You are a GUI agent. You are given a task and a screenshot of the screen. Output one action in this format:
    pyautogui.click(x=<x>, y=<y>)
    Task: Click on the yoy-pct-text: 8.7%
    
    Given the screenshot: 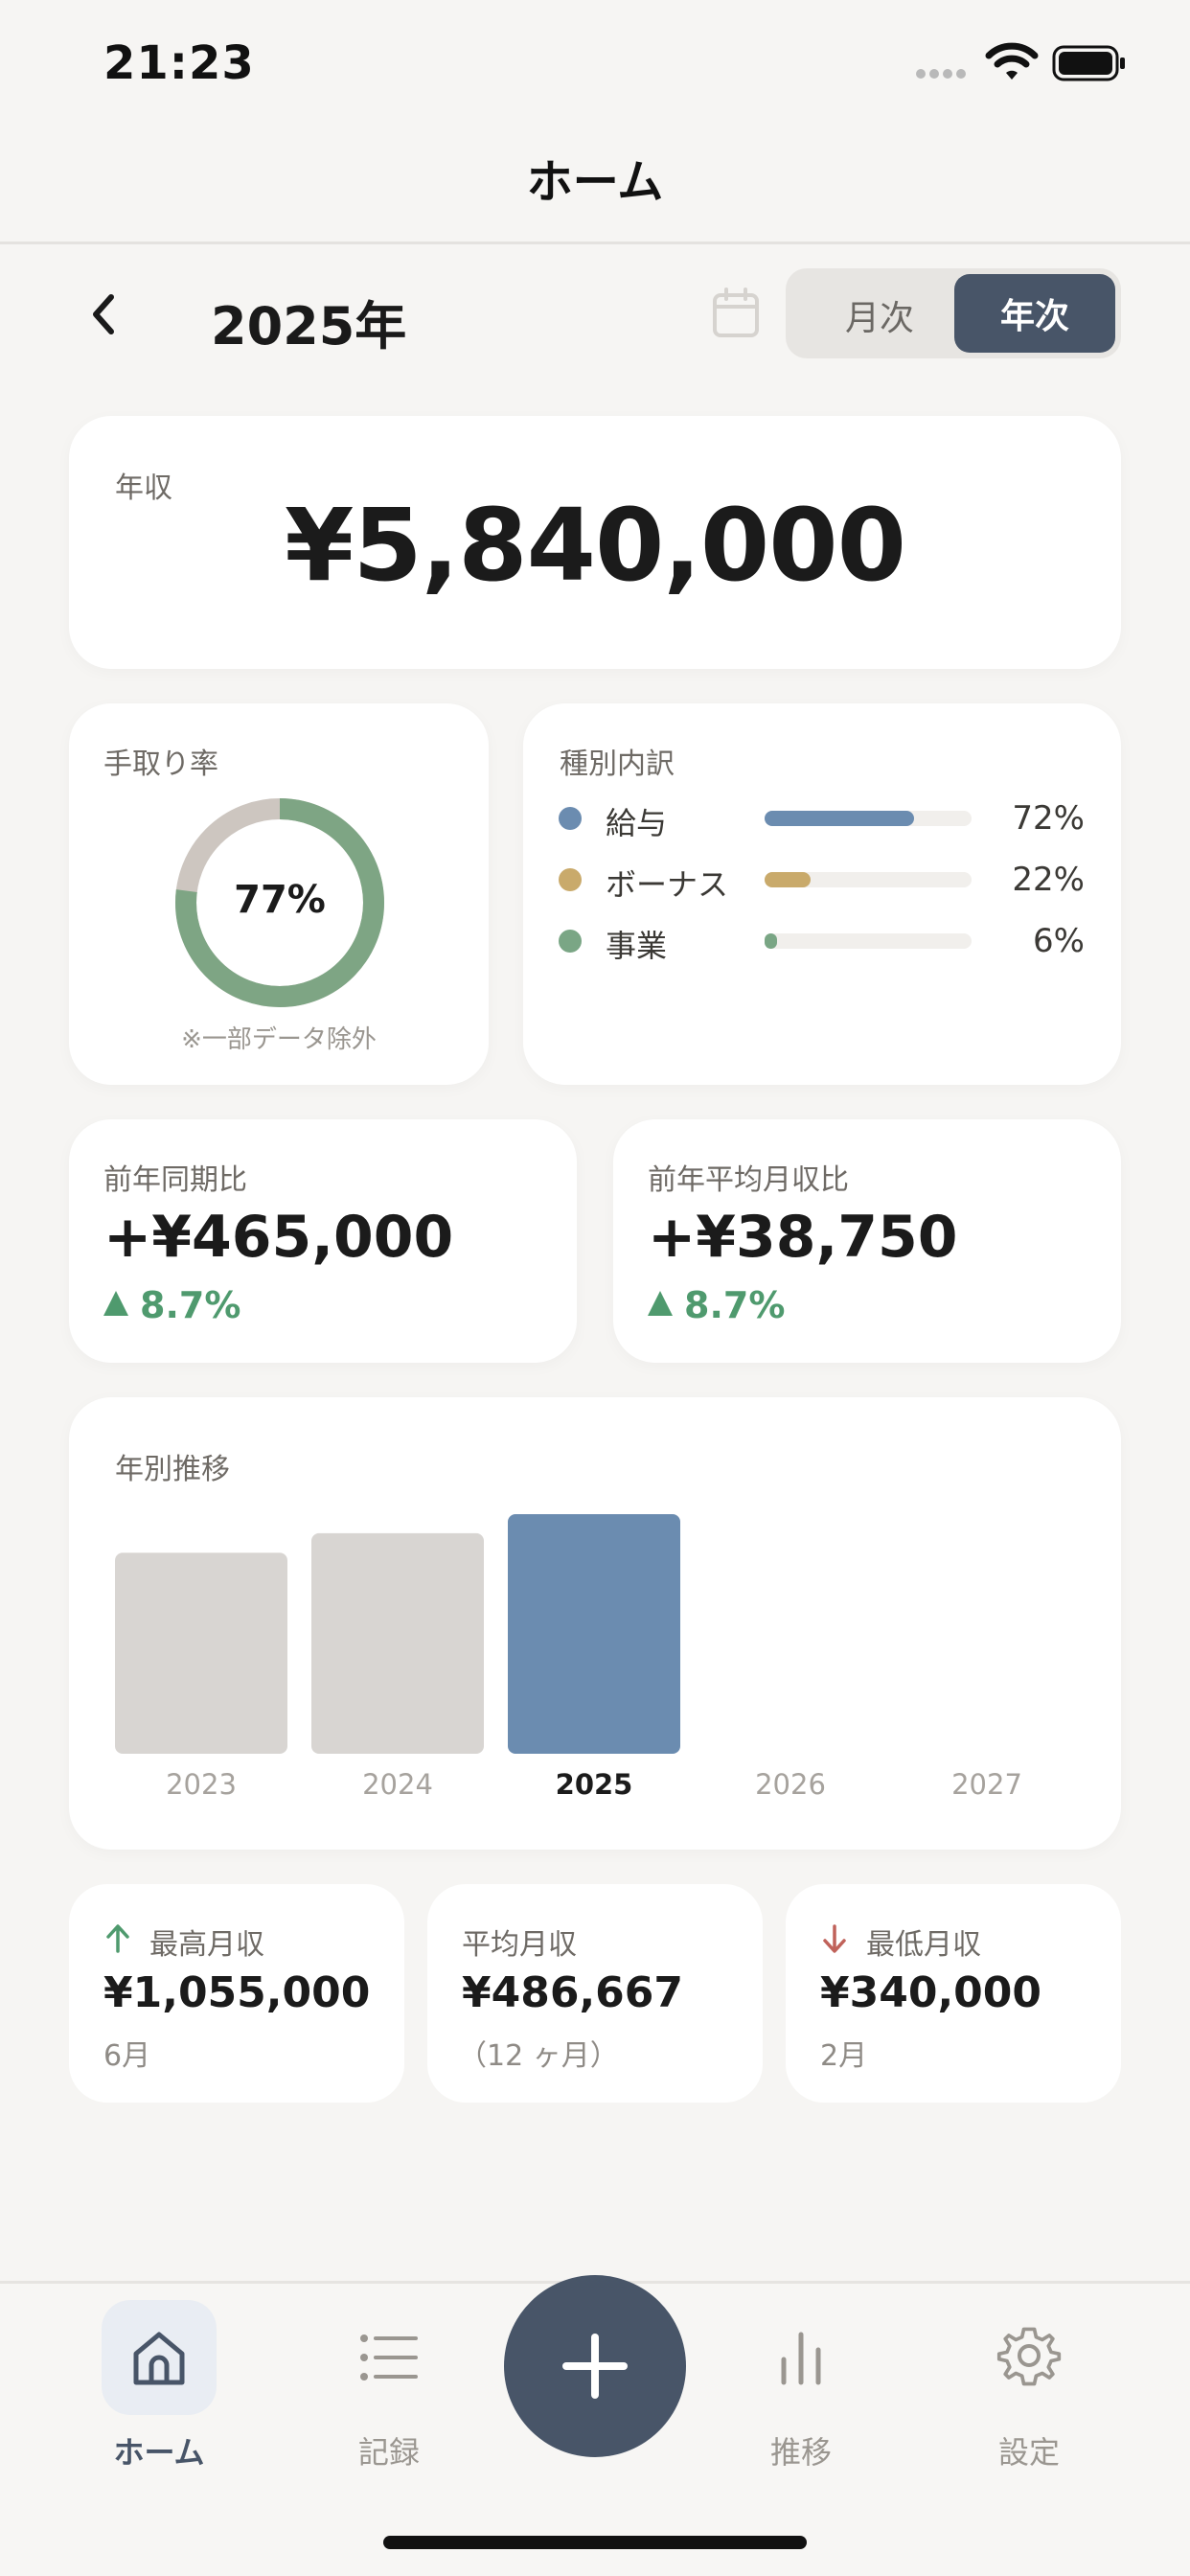 What is the action you would take?
    pyautogui.click(x=191, y=1305)
    